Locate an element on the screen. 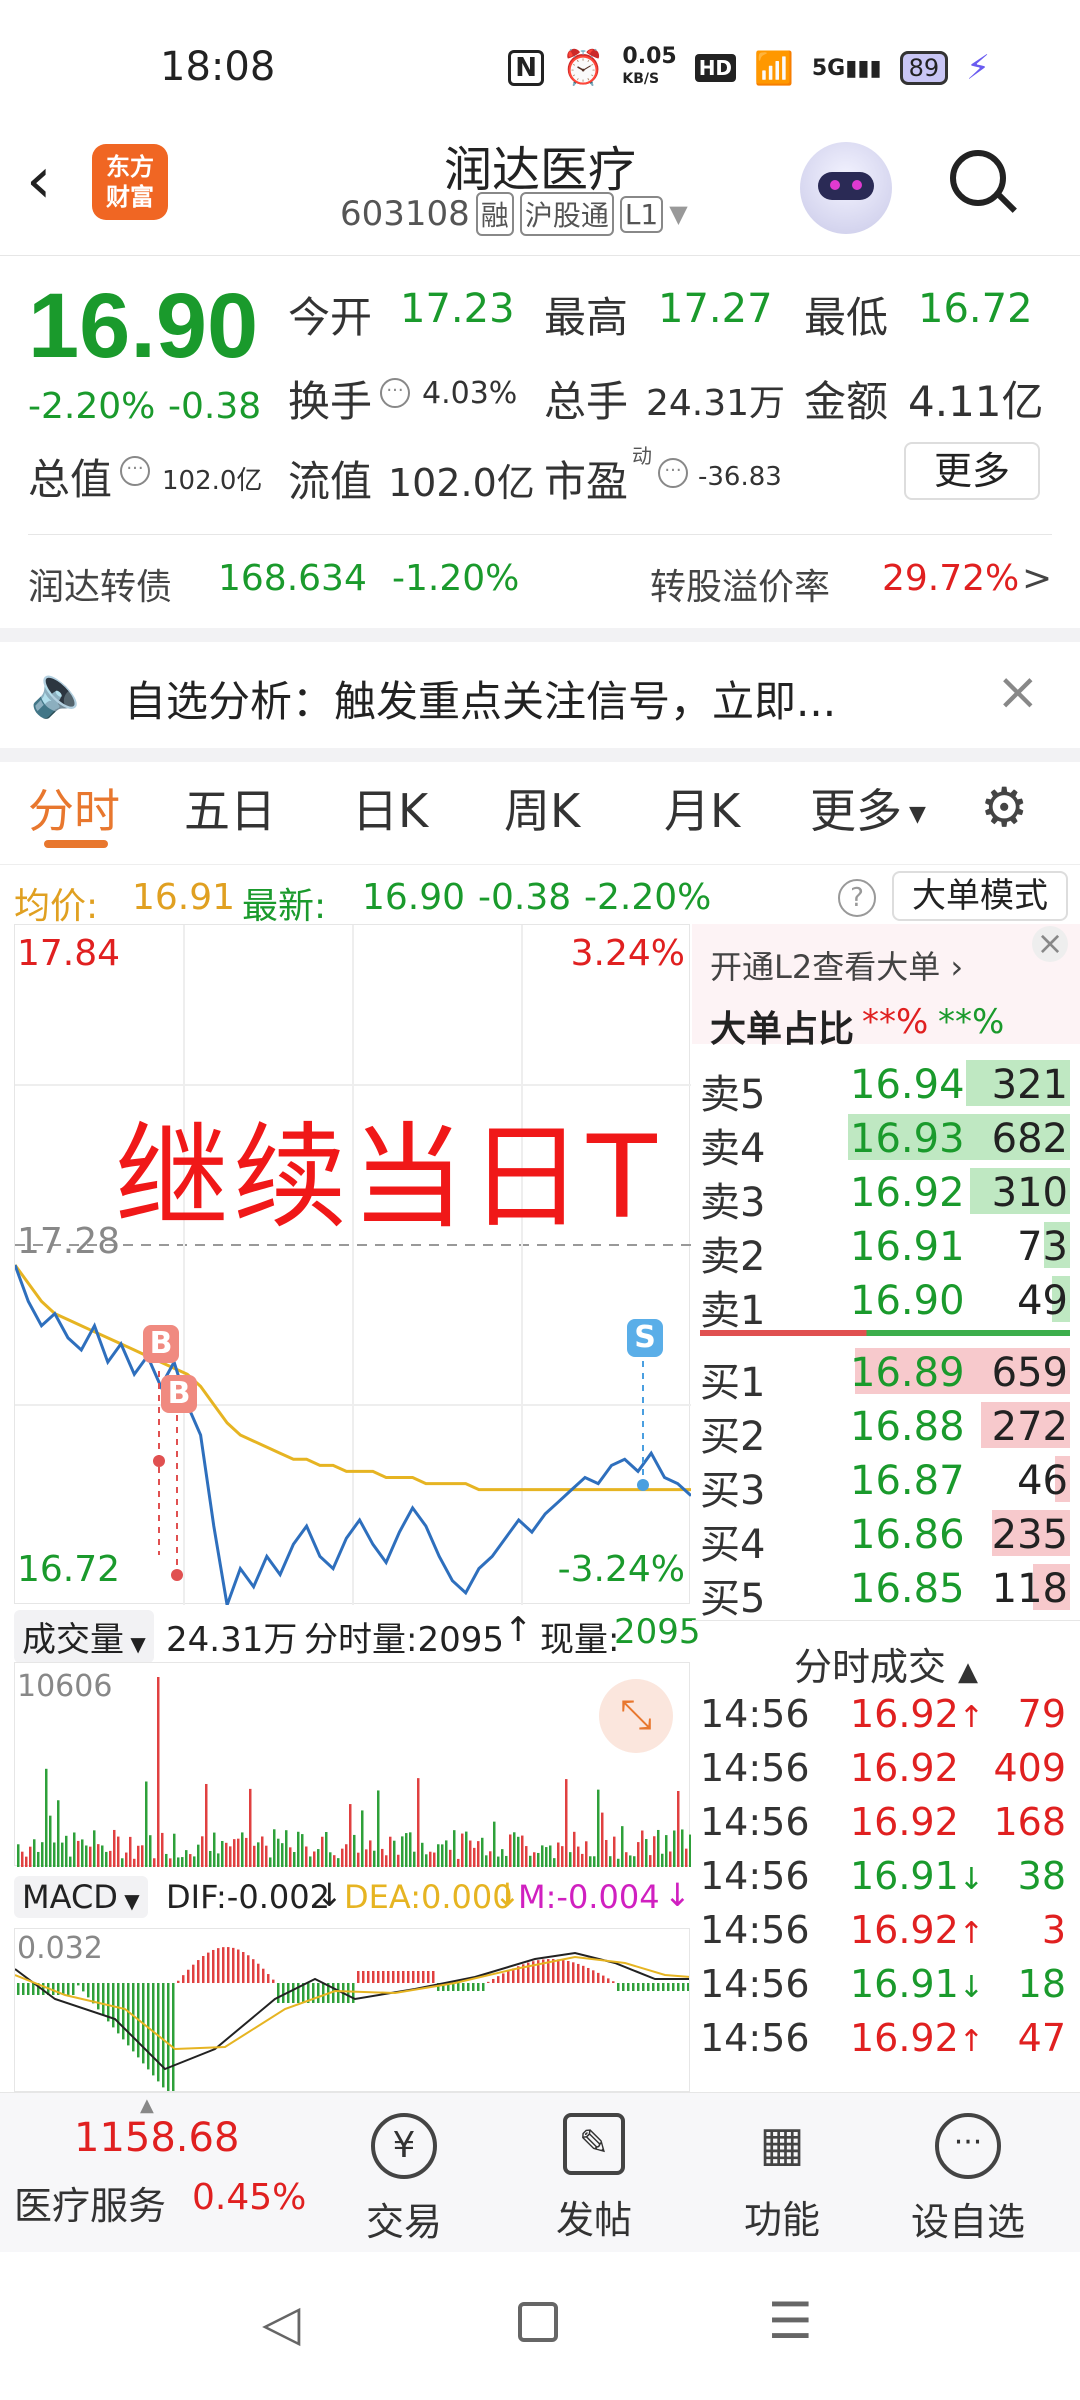 The height and width of the screenshot is (2400, 1080). tick-row: 14:56 16.92 409 is located at coordinates (885, 1771).